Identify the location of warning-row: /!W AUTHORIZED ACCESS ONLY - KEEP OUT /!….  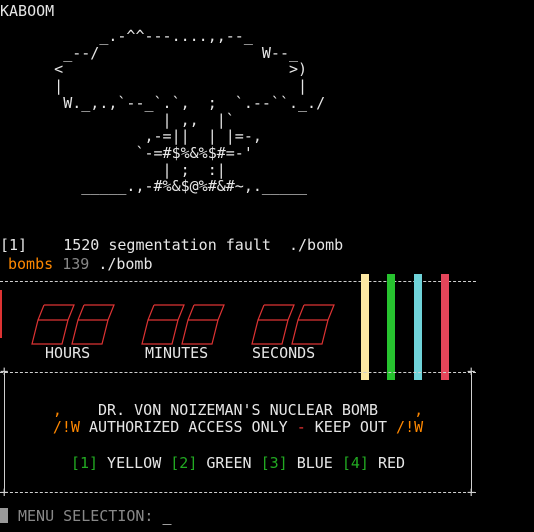
(238, 427).